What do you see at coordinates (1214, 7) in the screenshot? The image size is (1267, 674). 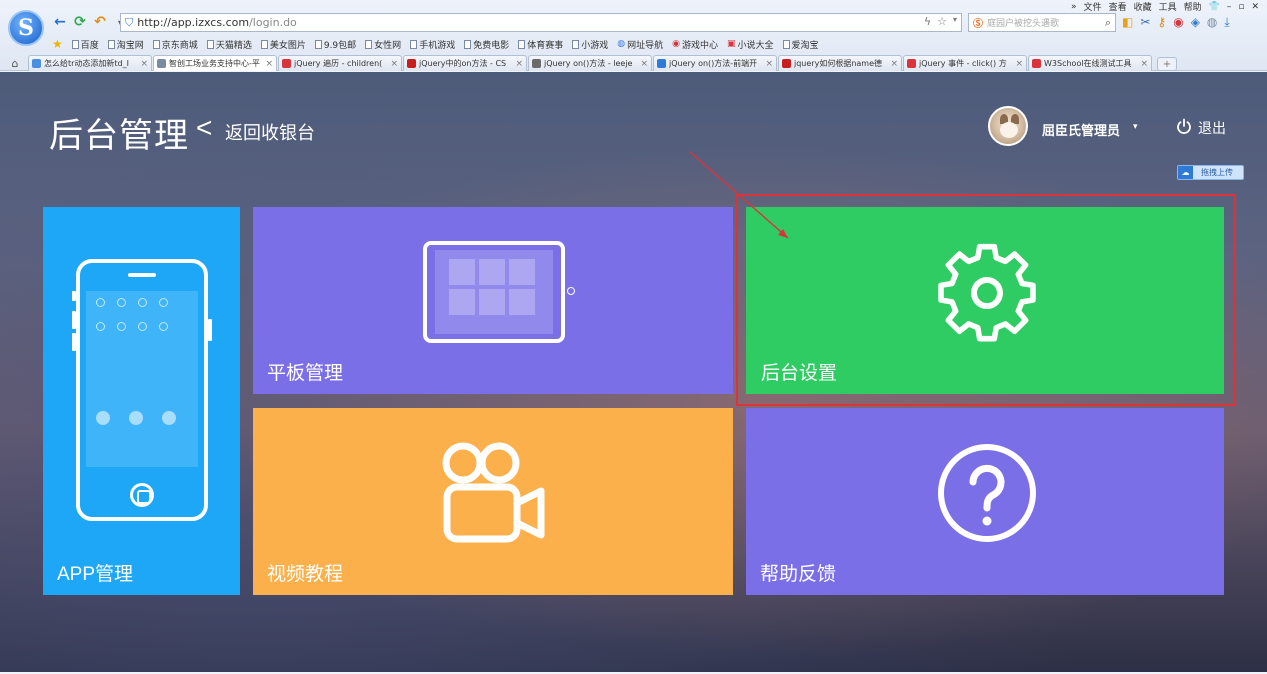 I see `skin-icon: 👕` at bounding box center [1214, 7].